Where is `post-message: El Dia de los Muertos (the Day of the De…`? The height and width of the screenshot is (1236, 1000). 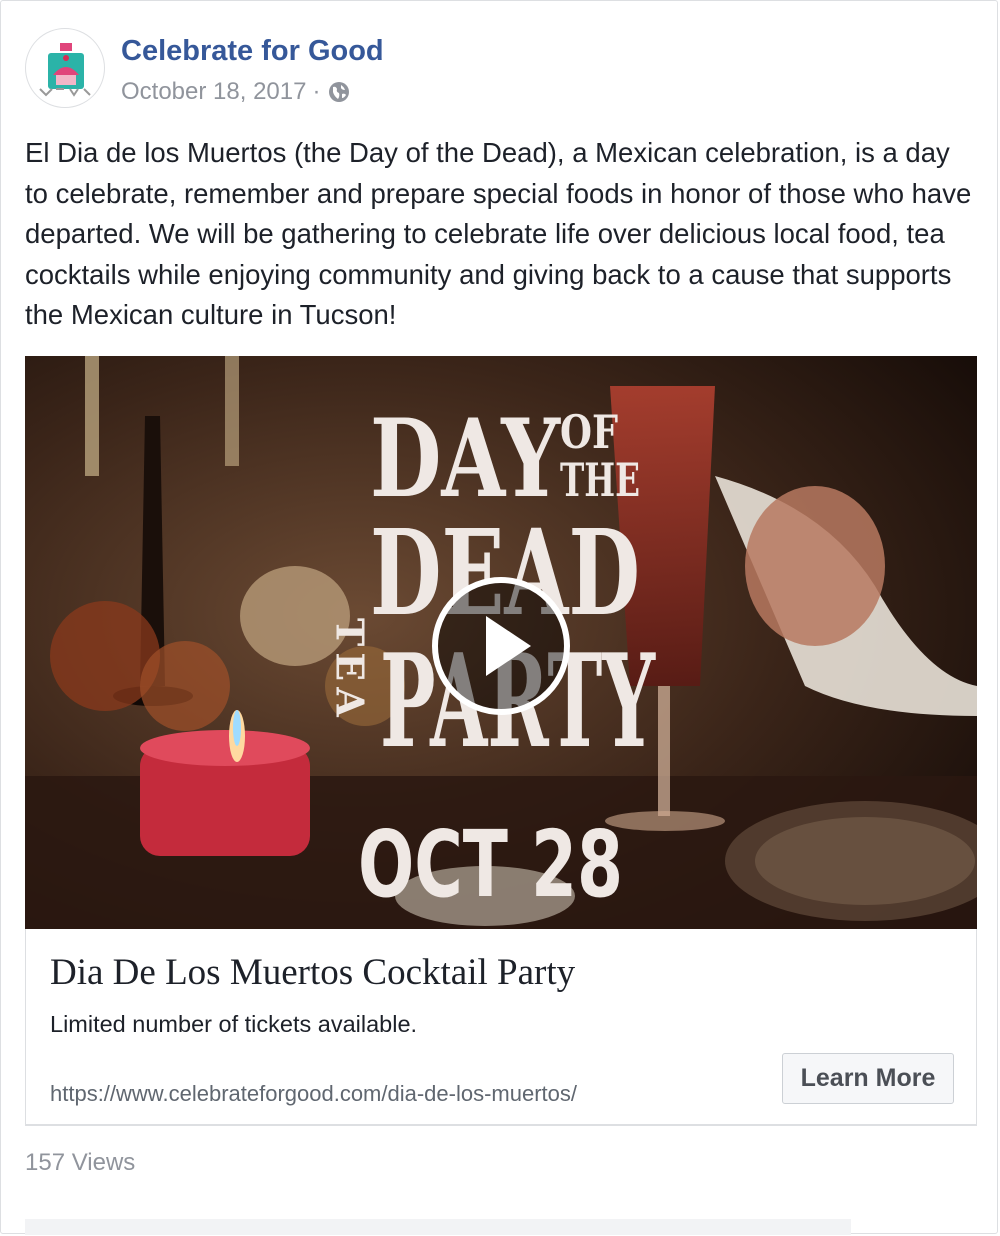
post-message: El Dia de los Muertos (the Day of the De… is located at coordinates (498, 233).